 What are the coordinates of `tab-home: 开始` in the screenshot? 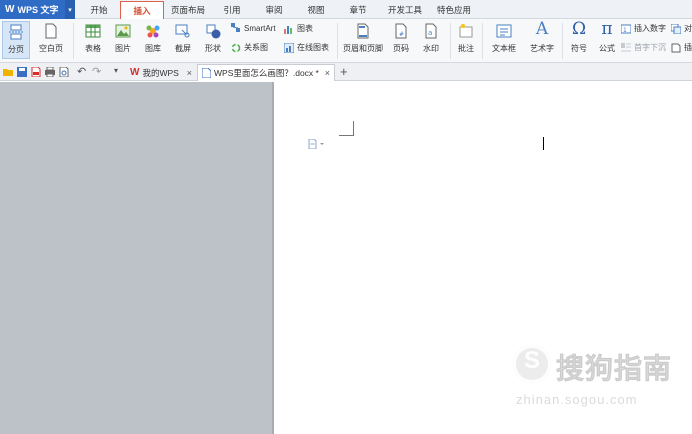 It's located at (99, 9).